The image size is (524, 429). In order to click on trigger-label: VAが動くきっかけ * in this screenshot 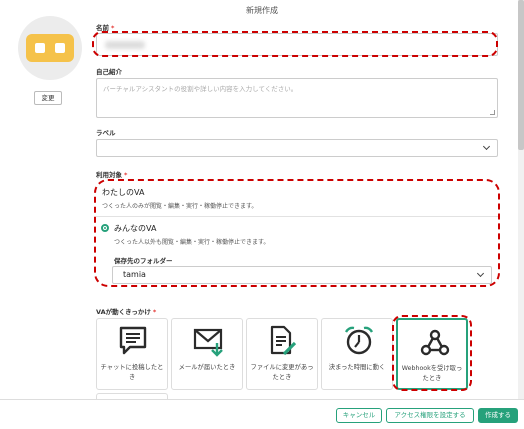, I will do `click(126, 312)`.